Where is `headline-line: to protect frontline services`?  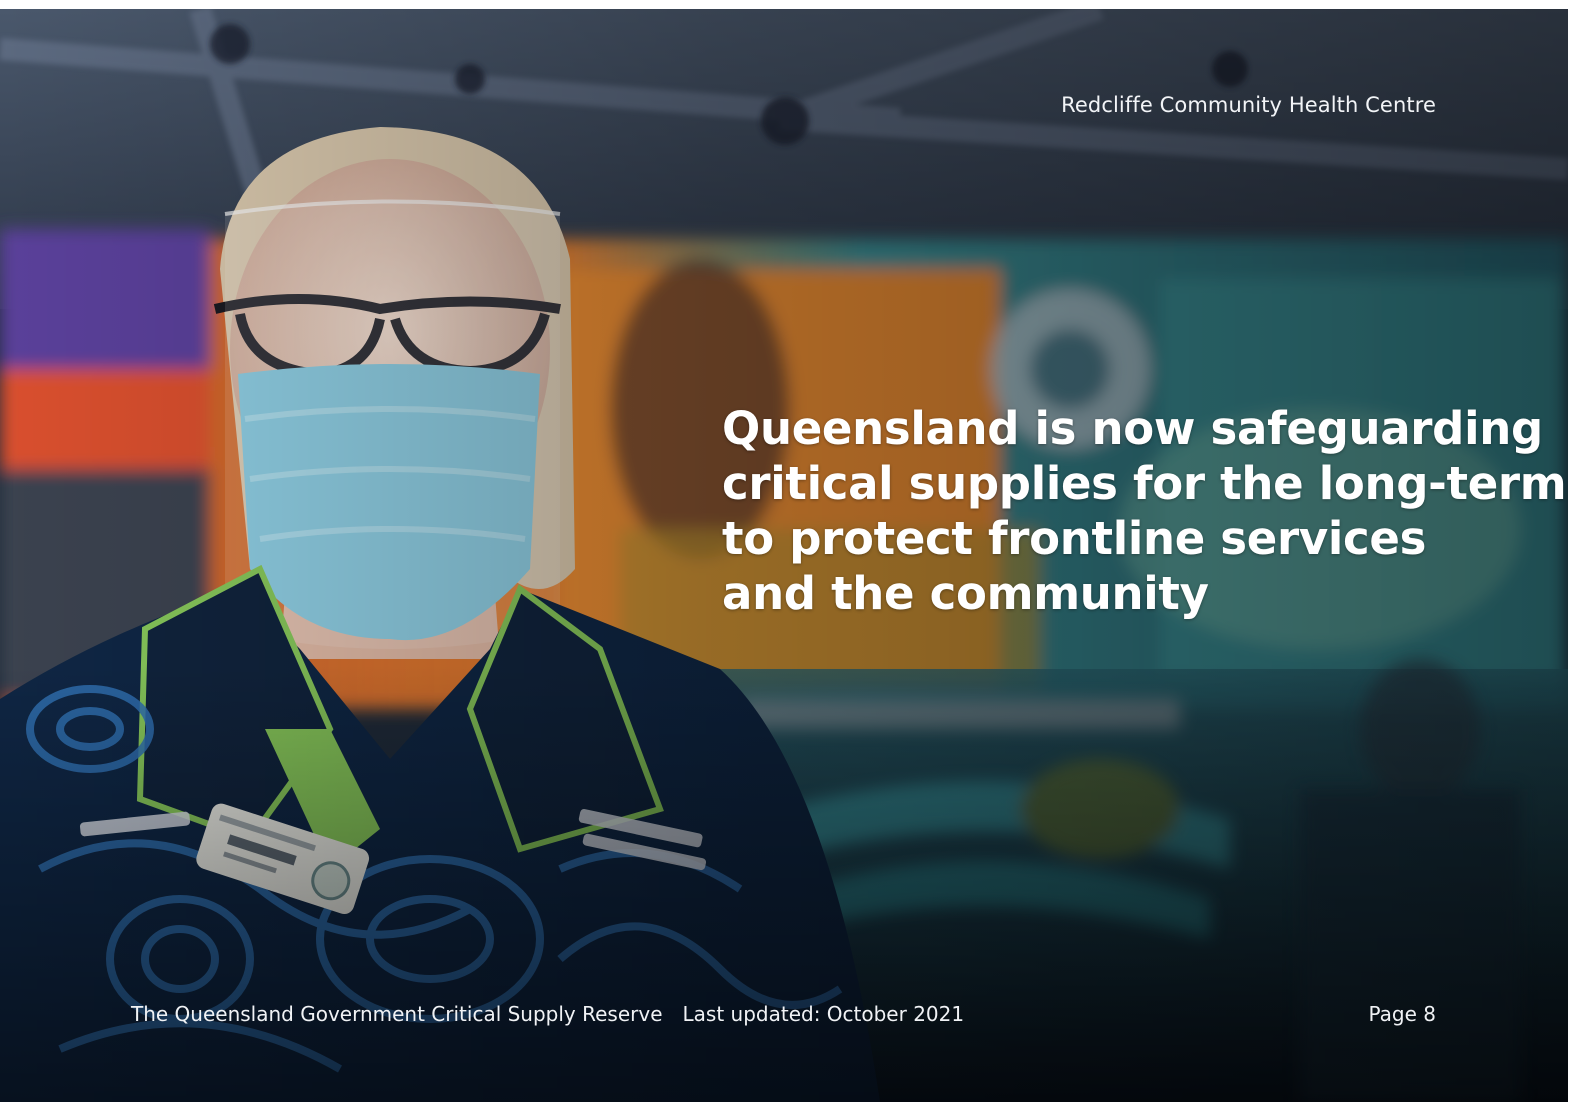 headline-line: to protect frontline services is located at coordinates (1074, 538).